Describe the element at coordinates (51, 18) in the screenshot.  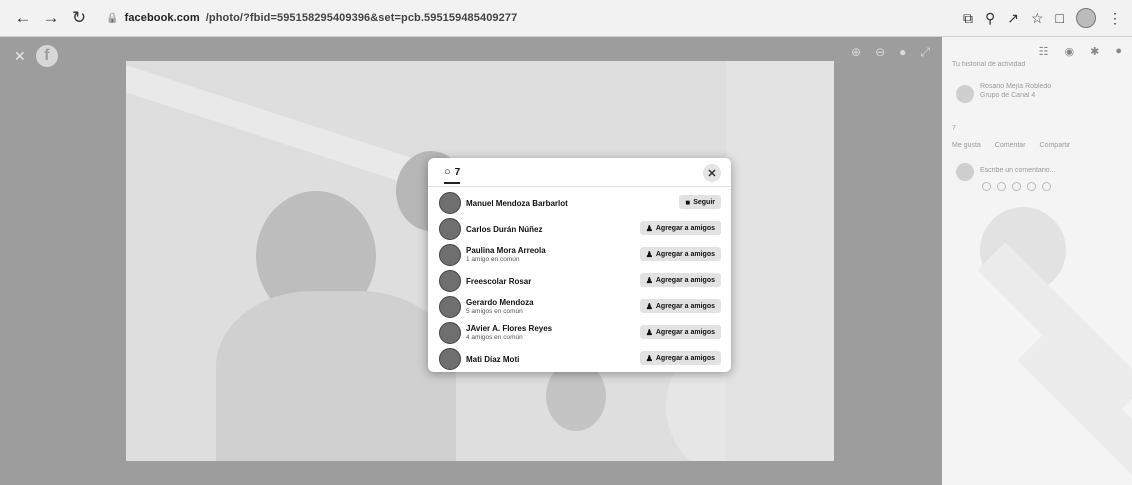
I see `forward-icon: →` at that location.